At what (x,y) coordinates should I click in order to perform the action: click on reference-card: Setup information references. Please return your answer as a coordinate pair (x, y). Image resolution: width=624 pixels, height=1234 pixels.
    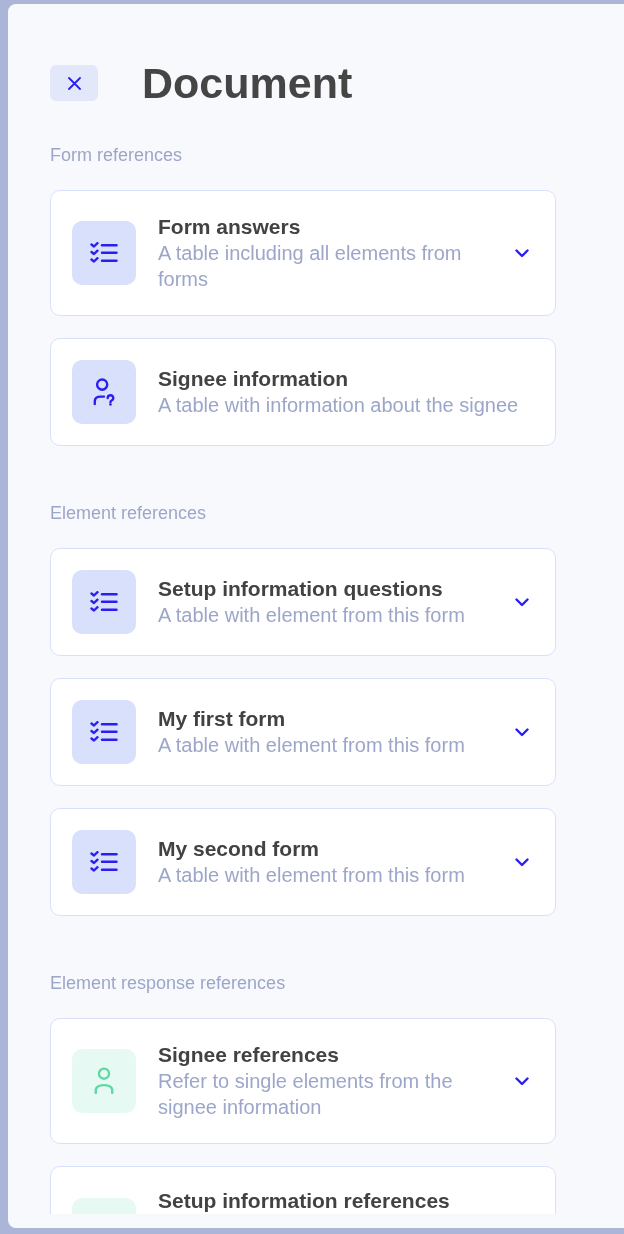
    Looking at the image, I should click on (303, 1190).